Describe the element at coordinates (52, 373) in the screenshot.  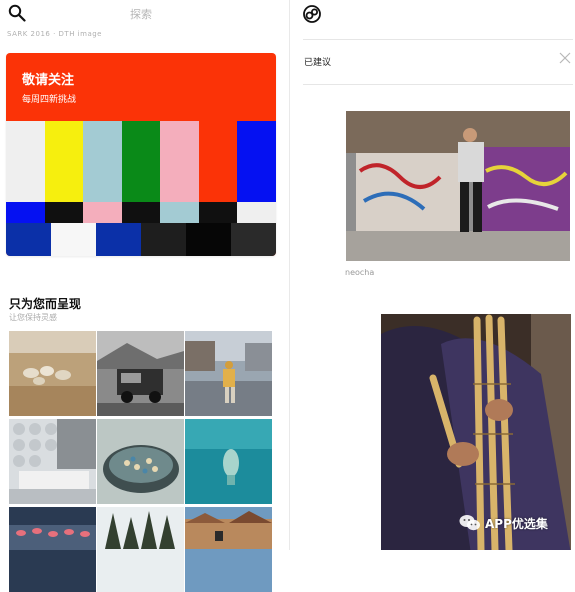
I see `sheep-field-photo` at that location.